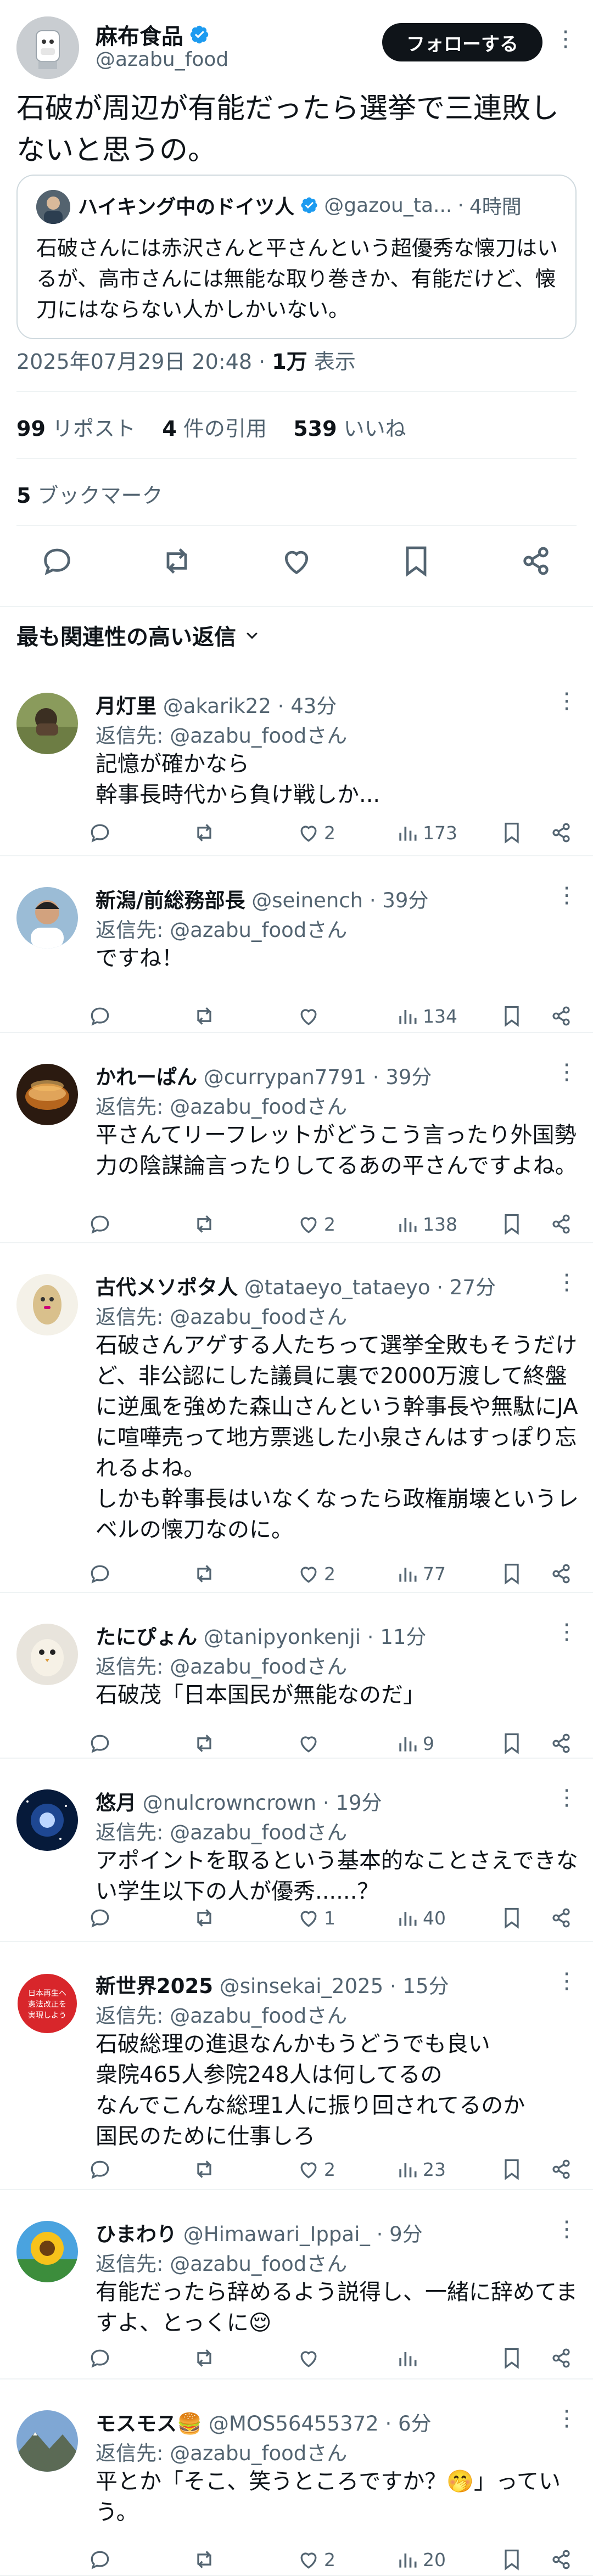 This screenshot has height=2576, width=593. What do you see at coordinates (214, 429) in the screenshot?
I see `quotes-stat: 4 件の引用` at bounding box center [214, 429].